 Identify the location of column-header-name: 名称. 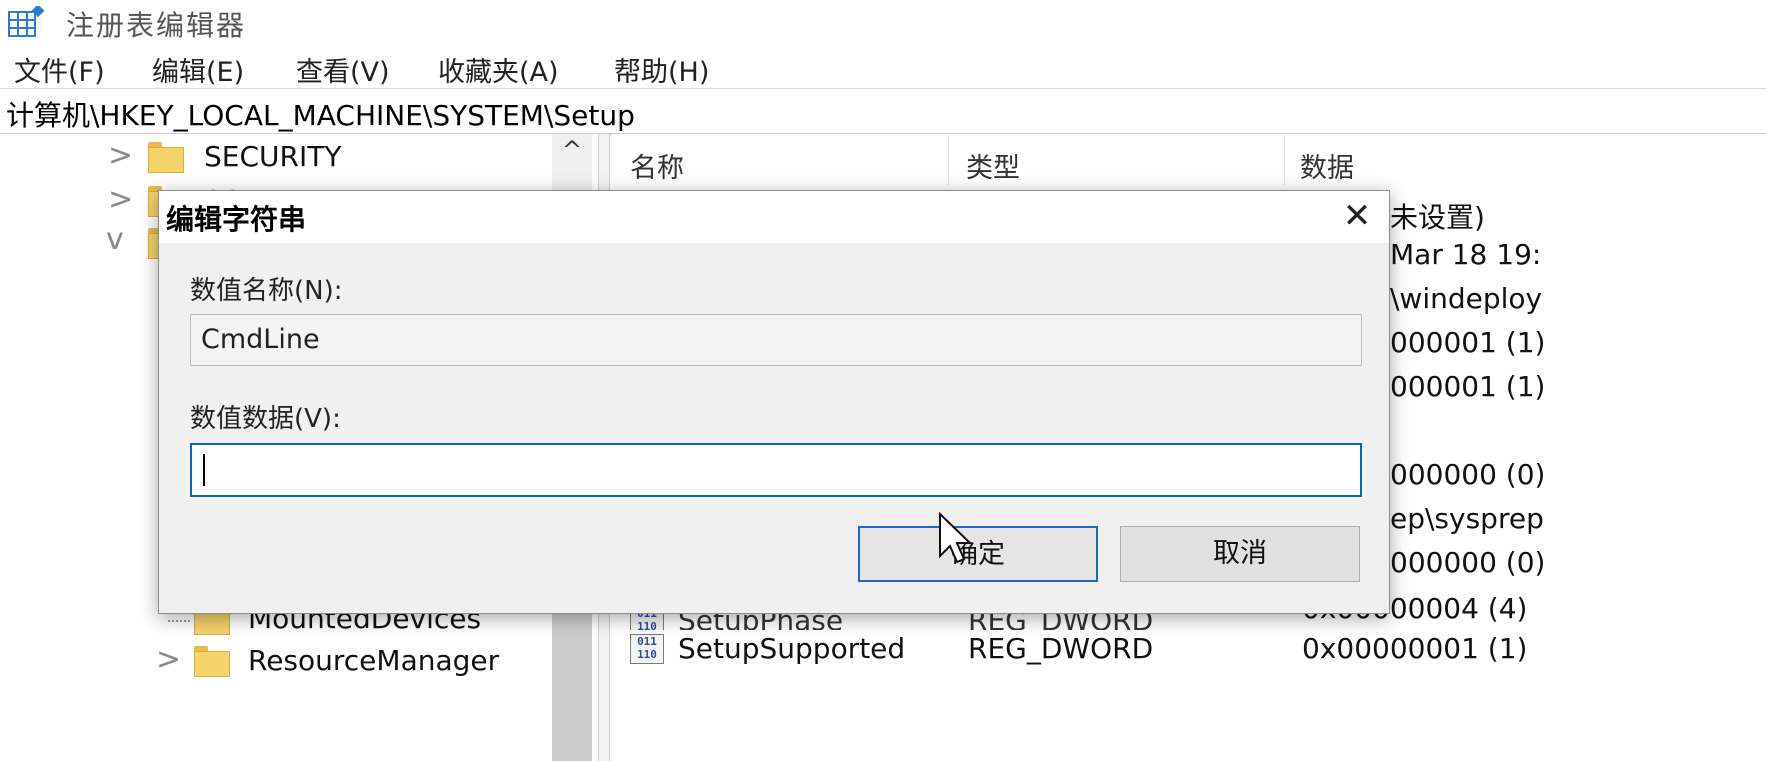
(657, 165).